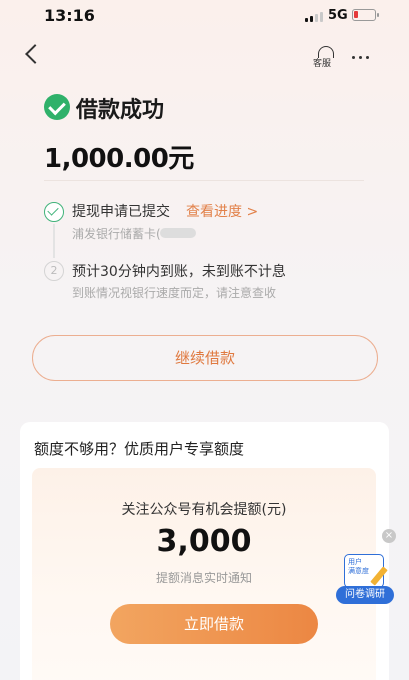  I want to click on borrow-now-button: 立即借款, so click(214, 624).